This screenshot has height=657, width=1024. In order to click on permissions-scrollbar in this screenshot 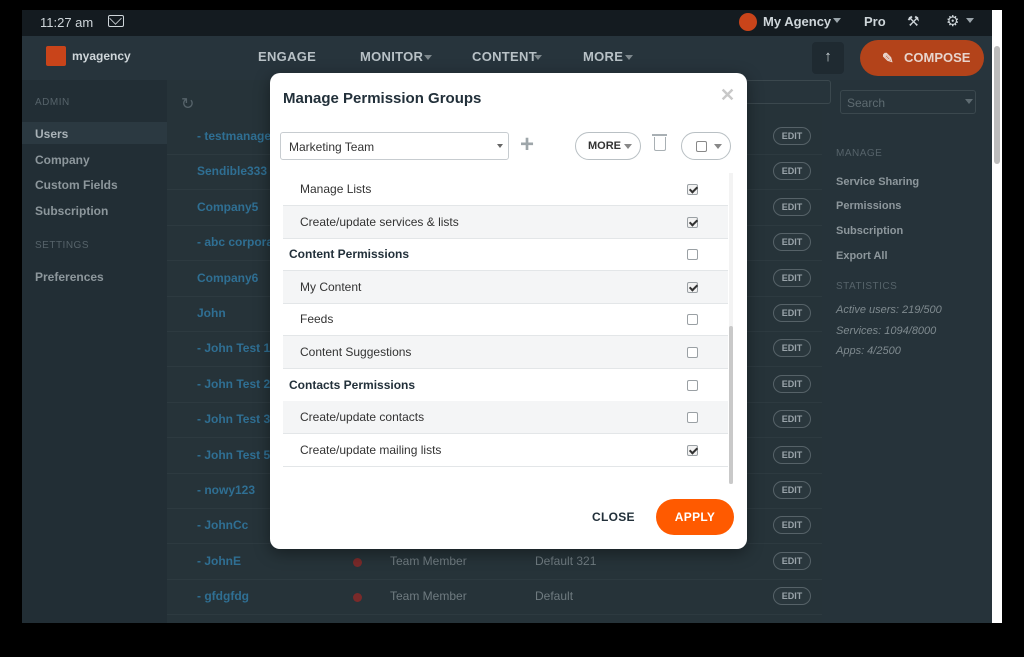, I will do `click(731, 405)`.